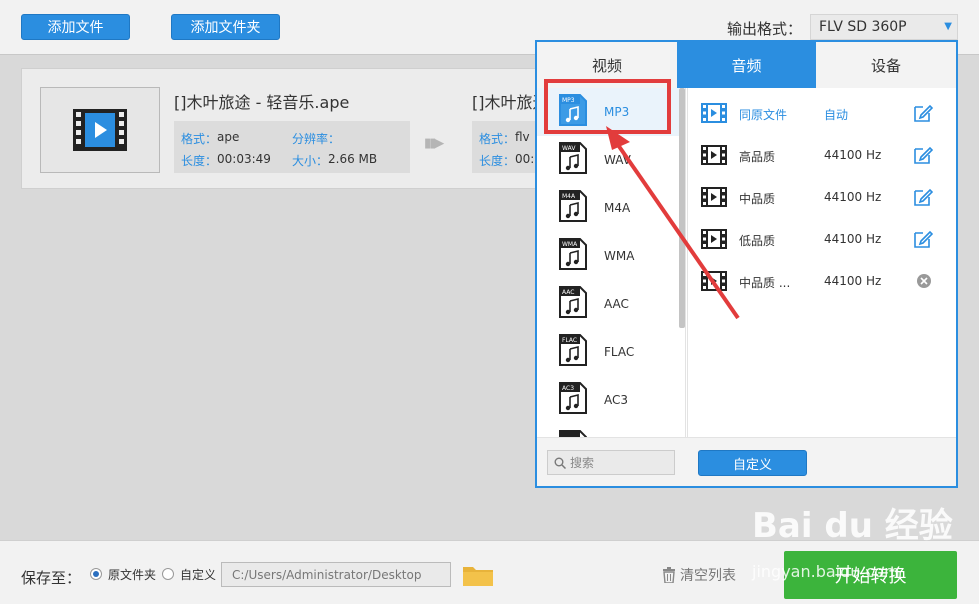 This screenshot has height=604, width=979. Describe the element at coordinates (244, 159) in the screenshot. I see `length-value: 00:03:49` at that location.